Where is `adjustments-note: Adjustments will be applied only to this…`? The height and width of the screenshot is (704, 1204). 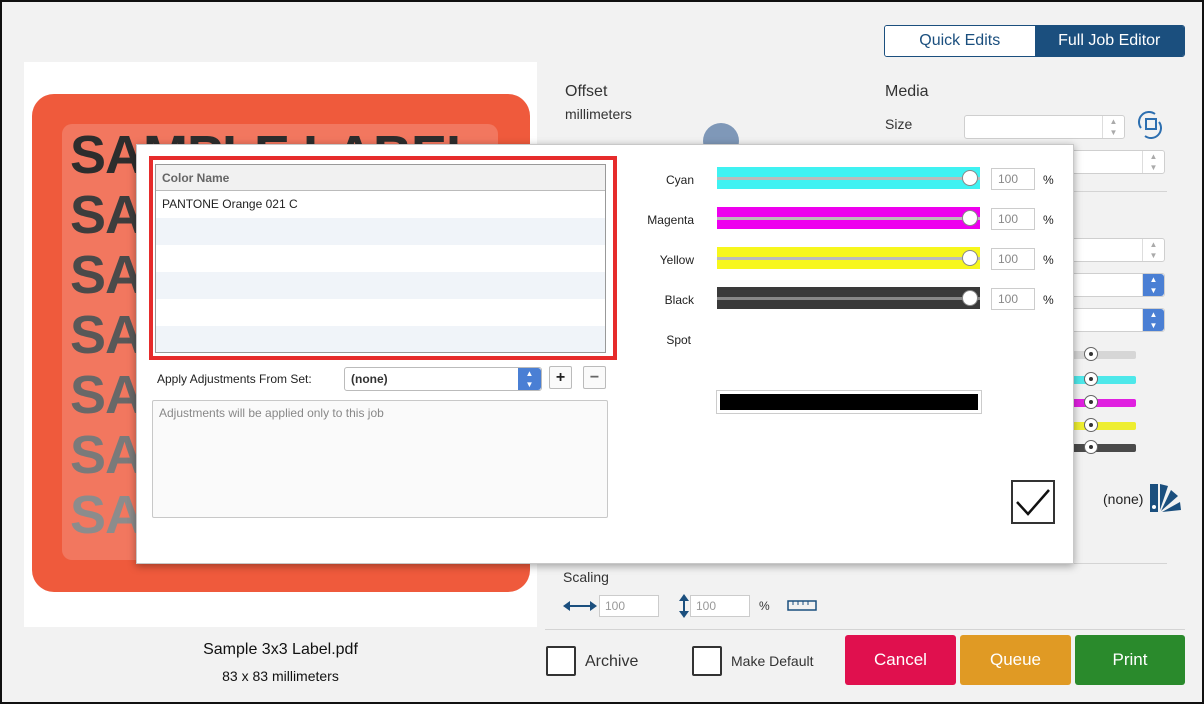
adjustments-note: Adjustments will be applied only to this… is located at coordinates (380, 459).